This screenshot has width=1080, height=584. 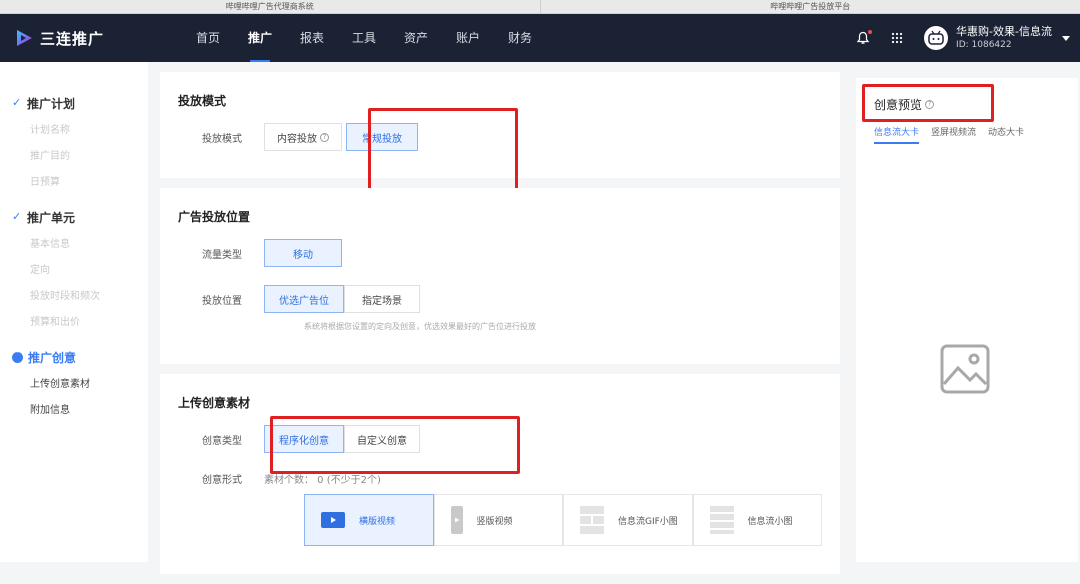 I want to click on step-plan: ✓ 推广计划, so click(x=74, y=103).